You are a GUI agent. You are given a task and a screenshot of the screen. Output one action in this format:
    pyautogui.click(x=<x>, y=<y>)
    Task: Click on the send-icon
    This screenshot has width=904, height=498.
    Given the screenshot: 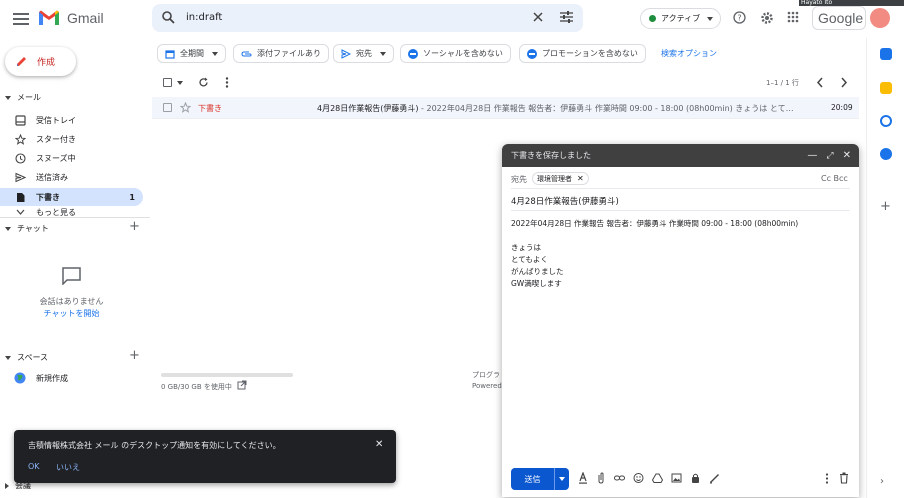 What is the action you would take?
    pyautogui.click(x=20, y=177)
    